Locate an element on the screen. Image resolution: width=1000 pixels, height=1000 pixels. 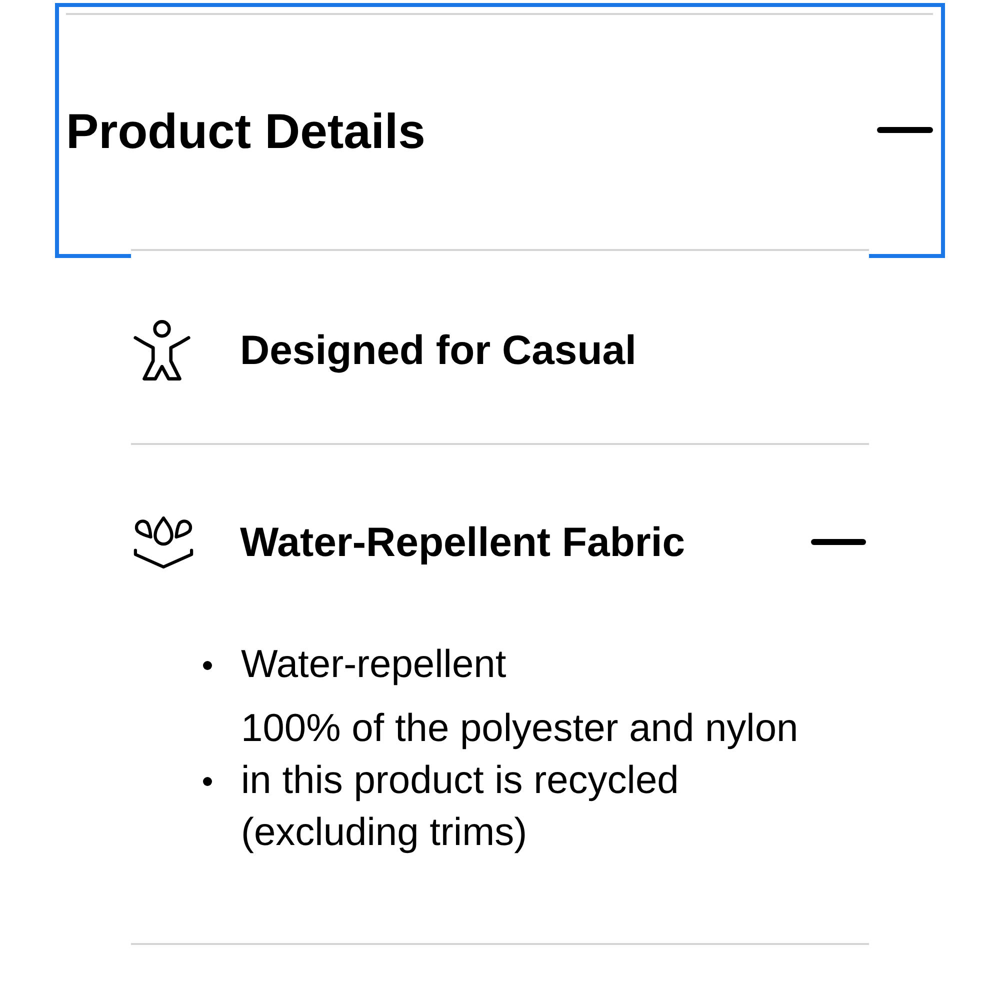
bullet-text: 100% of the polyester and nylon in this product is recycled (excluding trims) is located at coordinates (520, 781).